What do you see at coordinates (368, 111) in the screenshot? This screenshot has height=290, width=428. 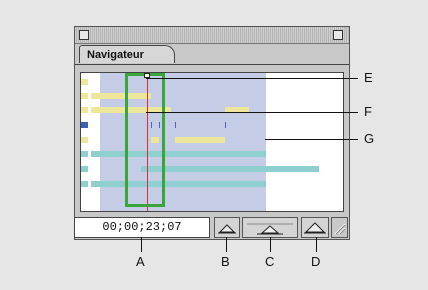 I see `callout-f: F` at bounding box center [368, 111].